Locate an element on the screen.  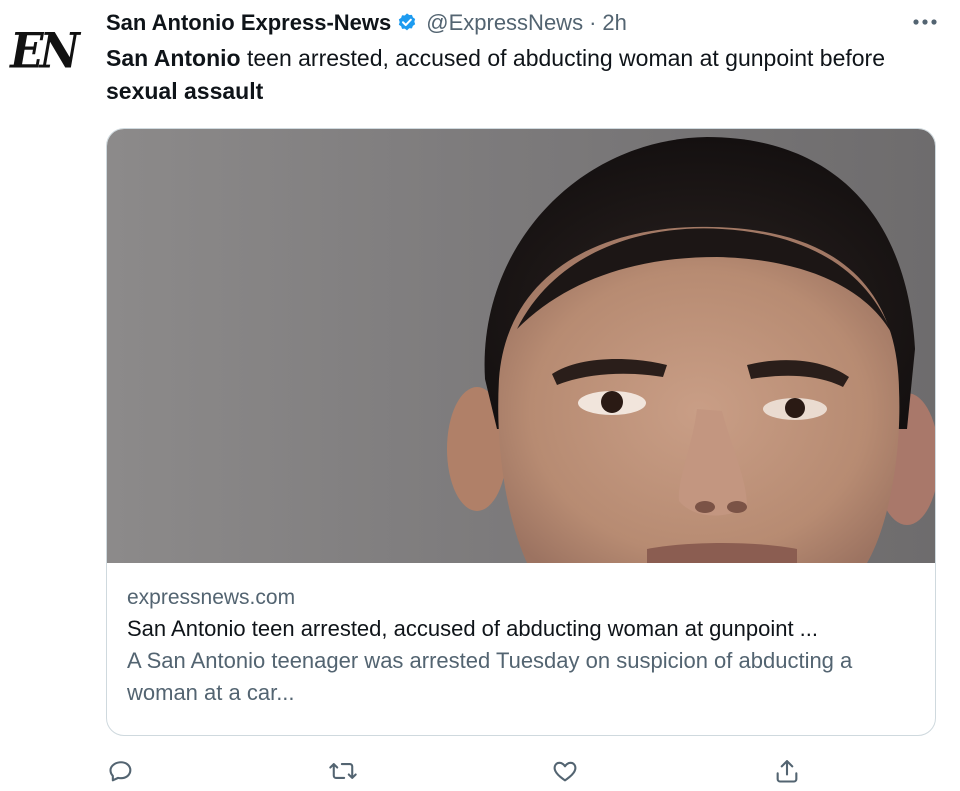
author-name: San Antonio Express-News is located at coordinates (248, 23).